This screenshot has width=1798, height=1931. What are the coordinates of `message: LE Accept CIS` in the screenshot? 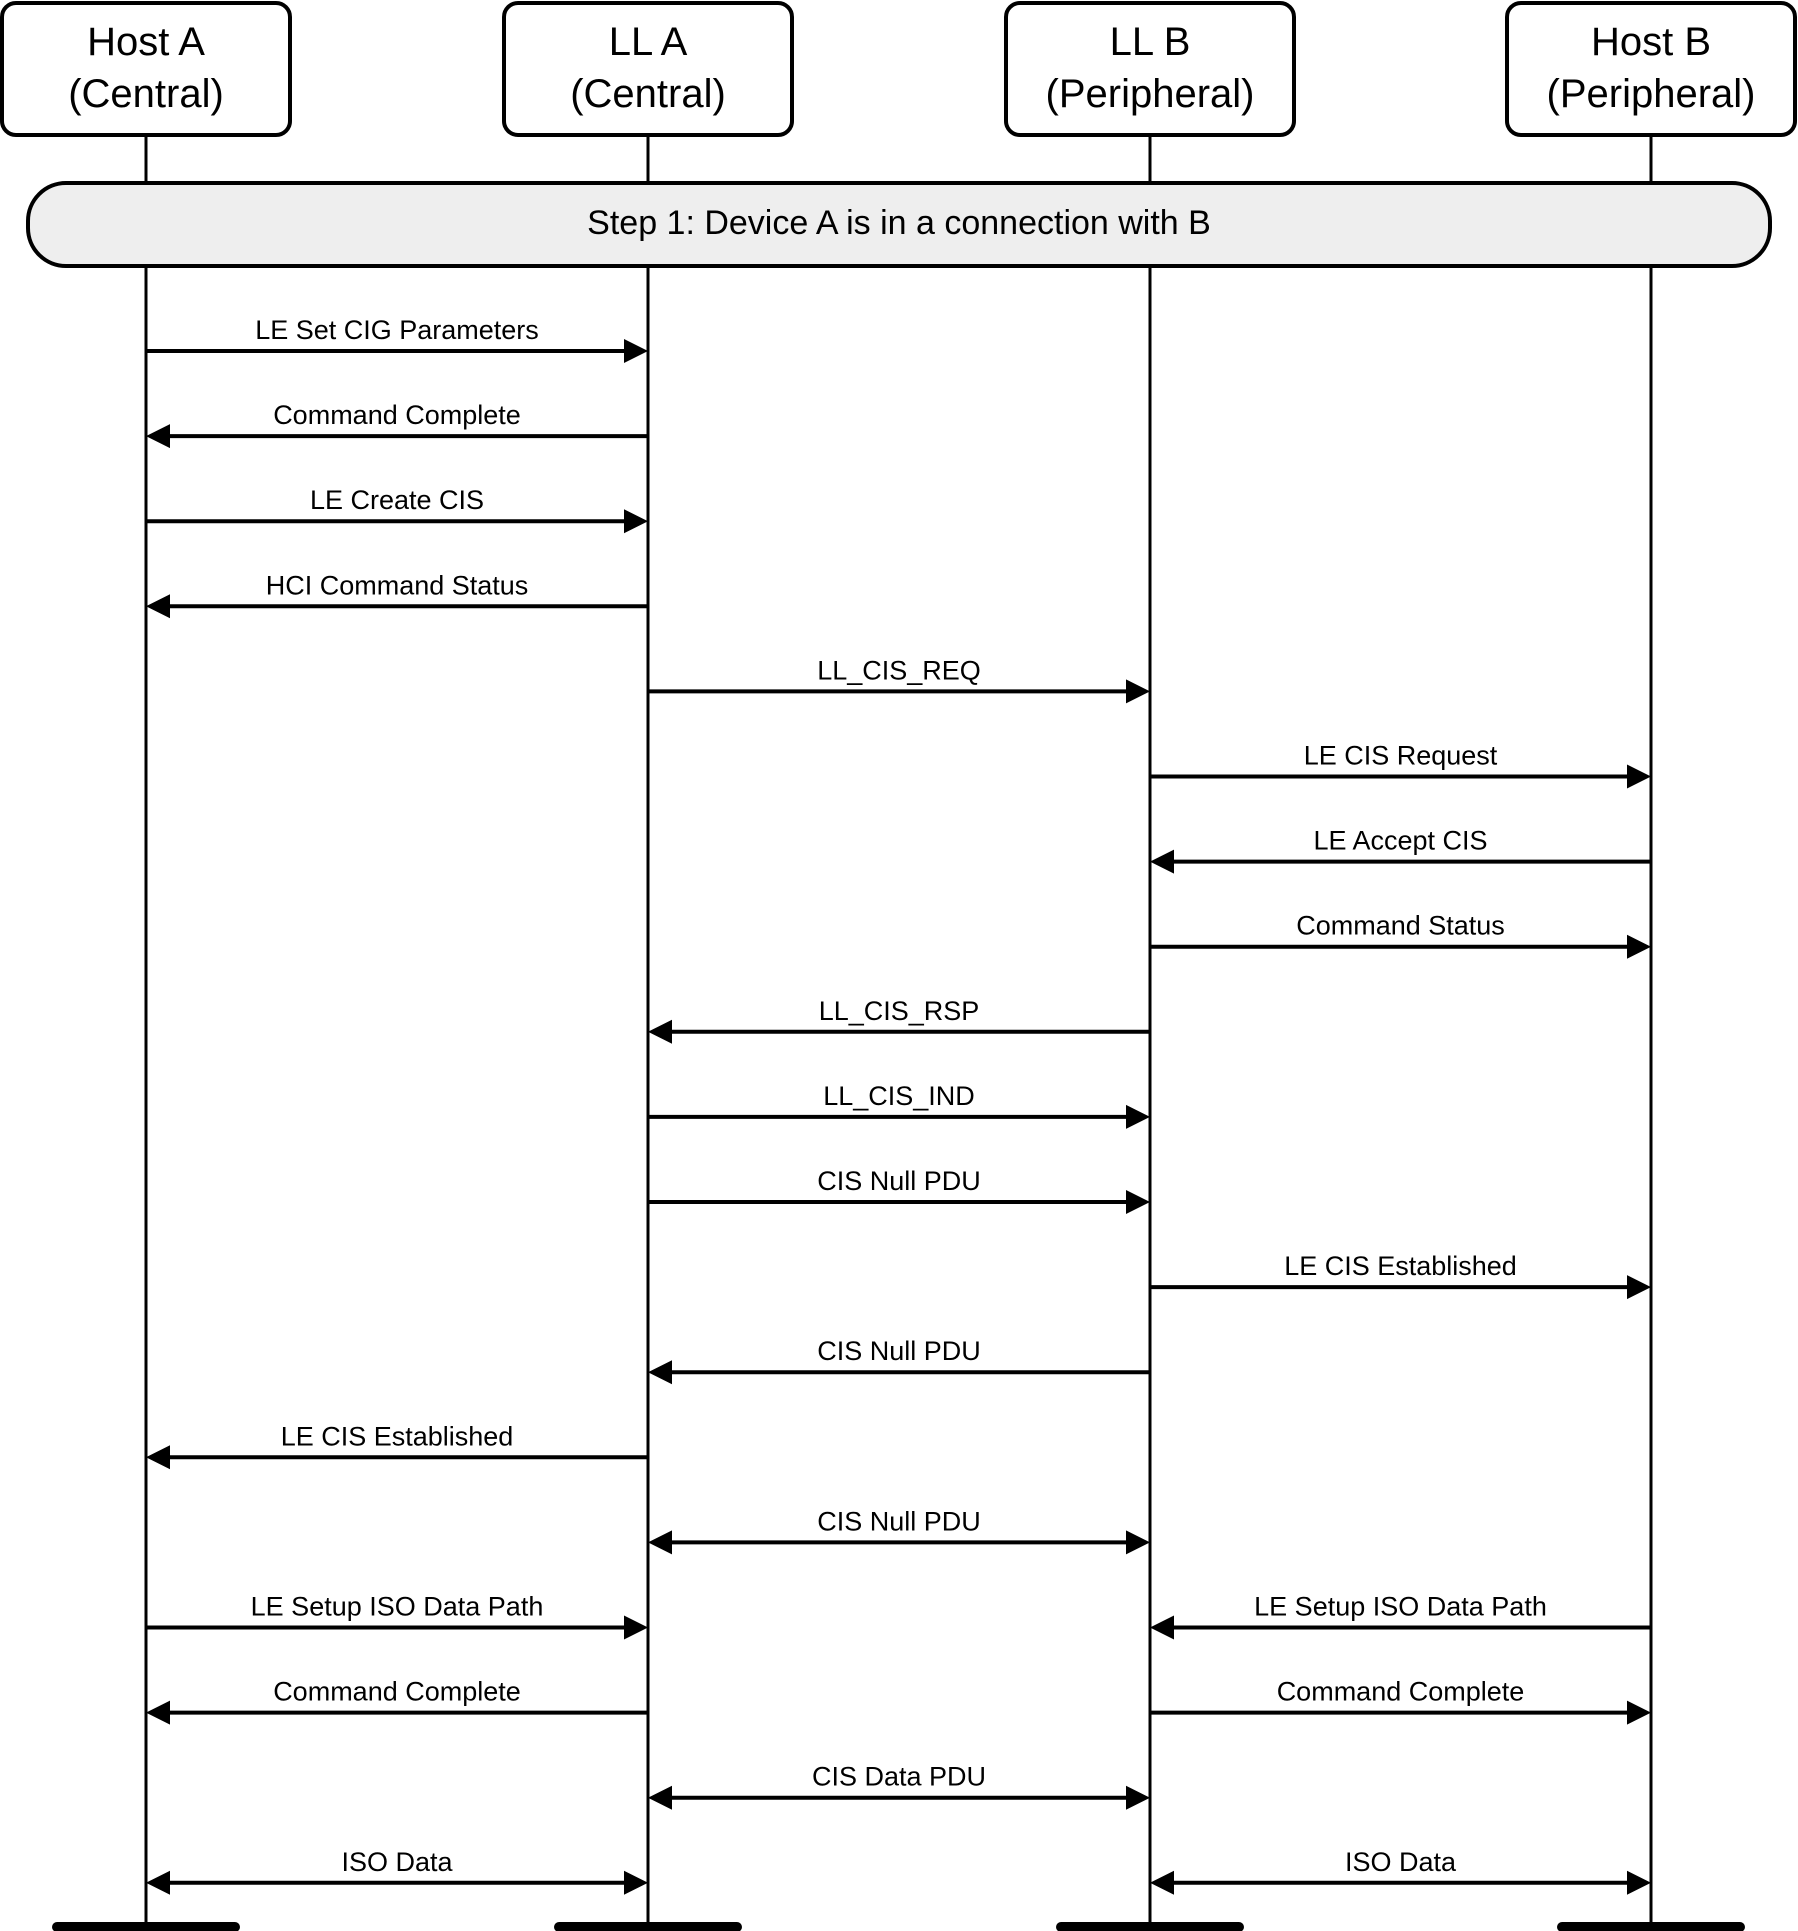 It's located at (1400, 850).